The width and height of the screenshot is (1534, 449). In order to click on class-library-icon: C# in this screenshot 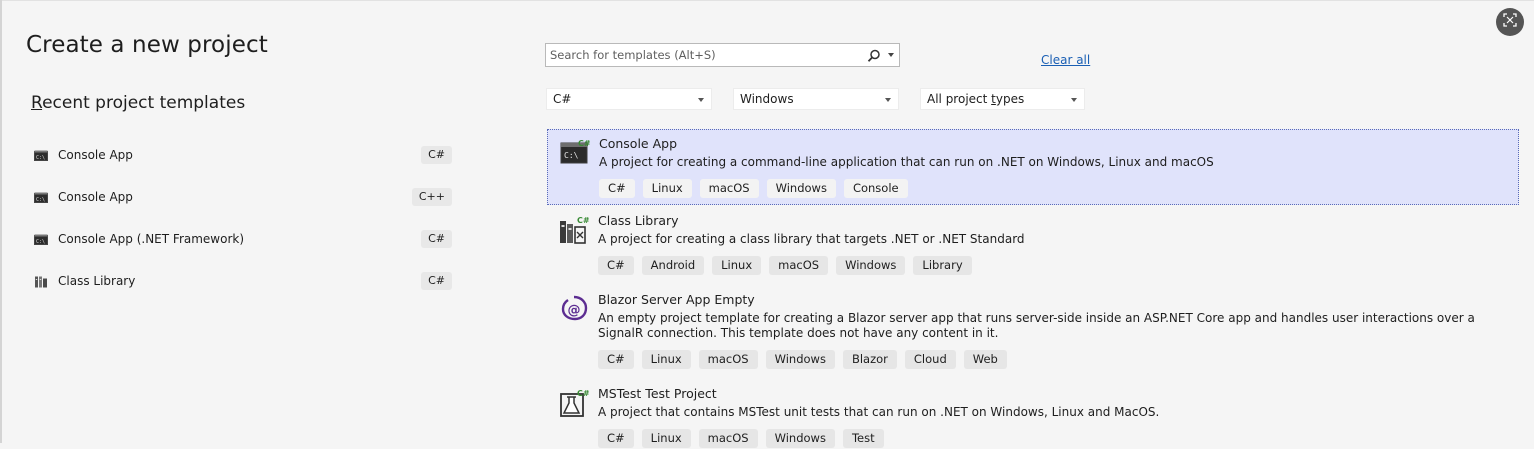, I will do `click(574, 230)`.